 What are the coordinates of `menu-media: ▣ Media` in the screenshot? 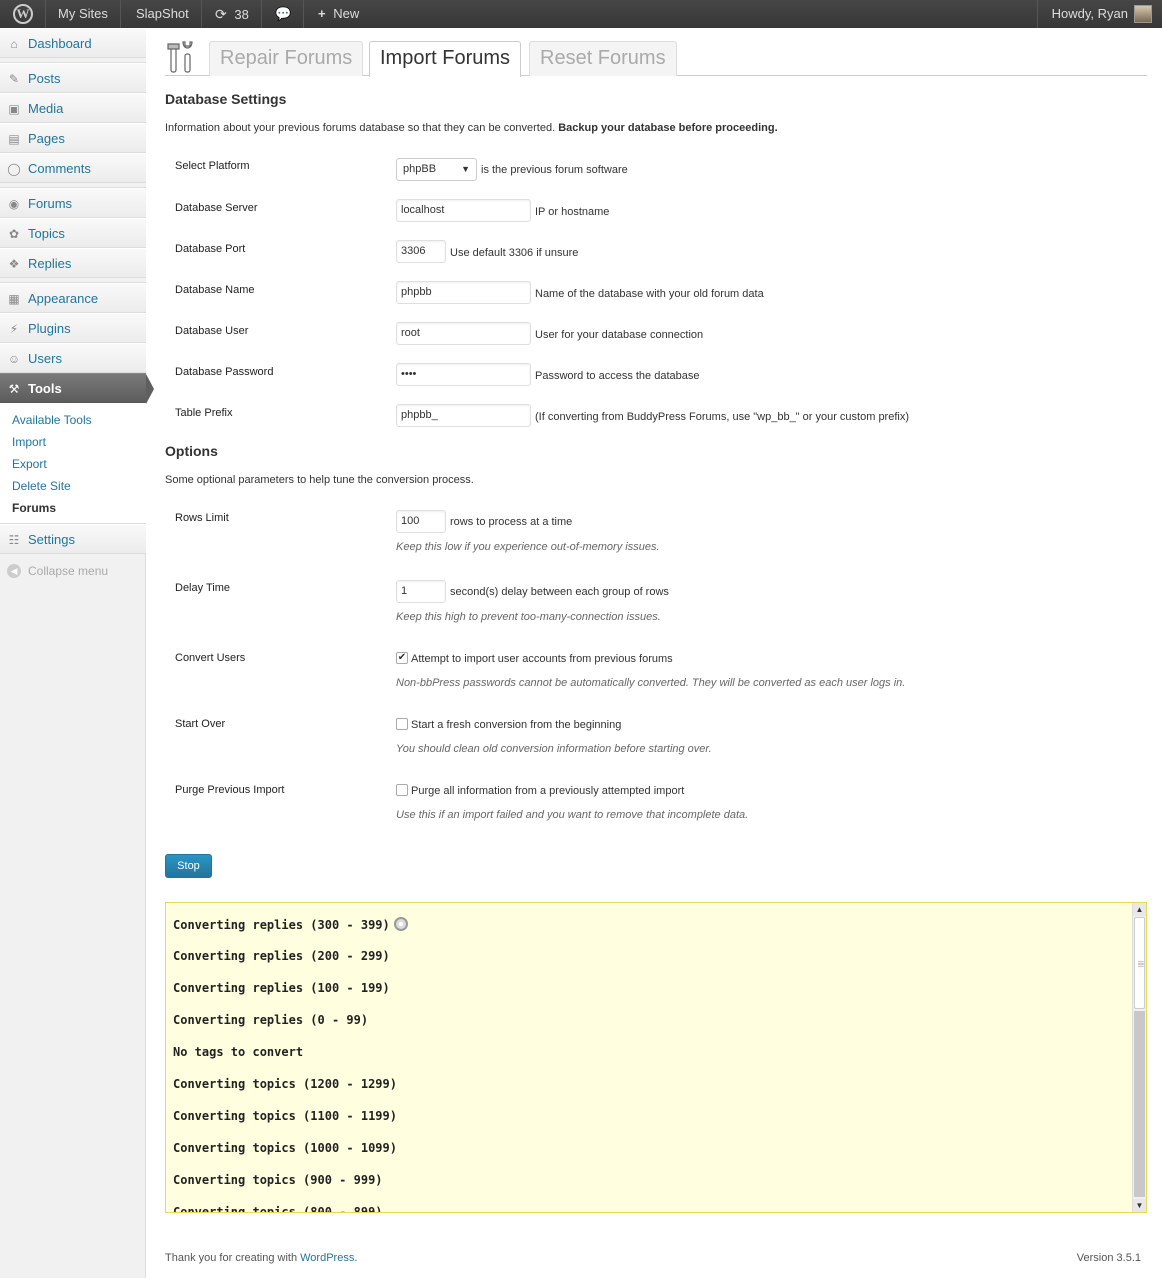 It's located at (73, 108).